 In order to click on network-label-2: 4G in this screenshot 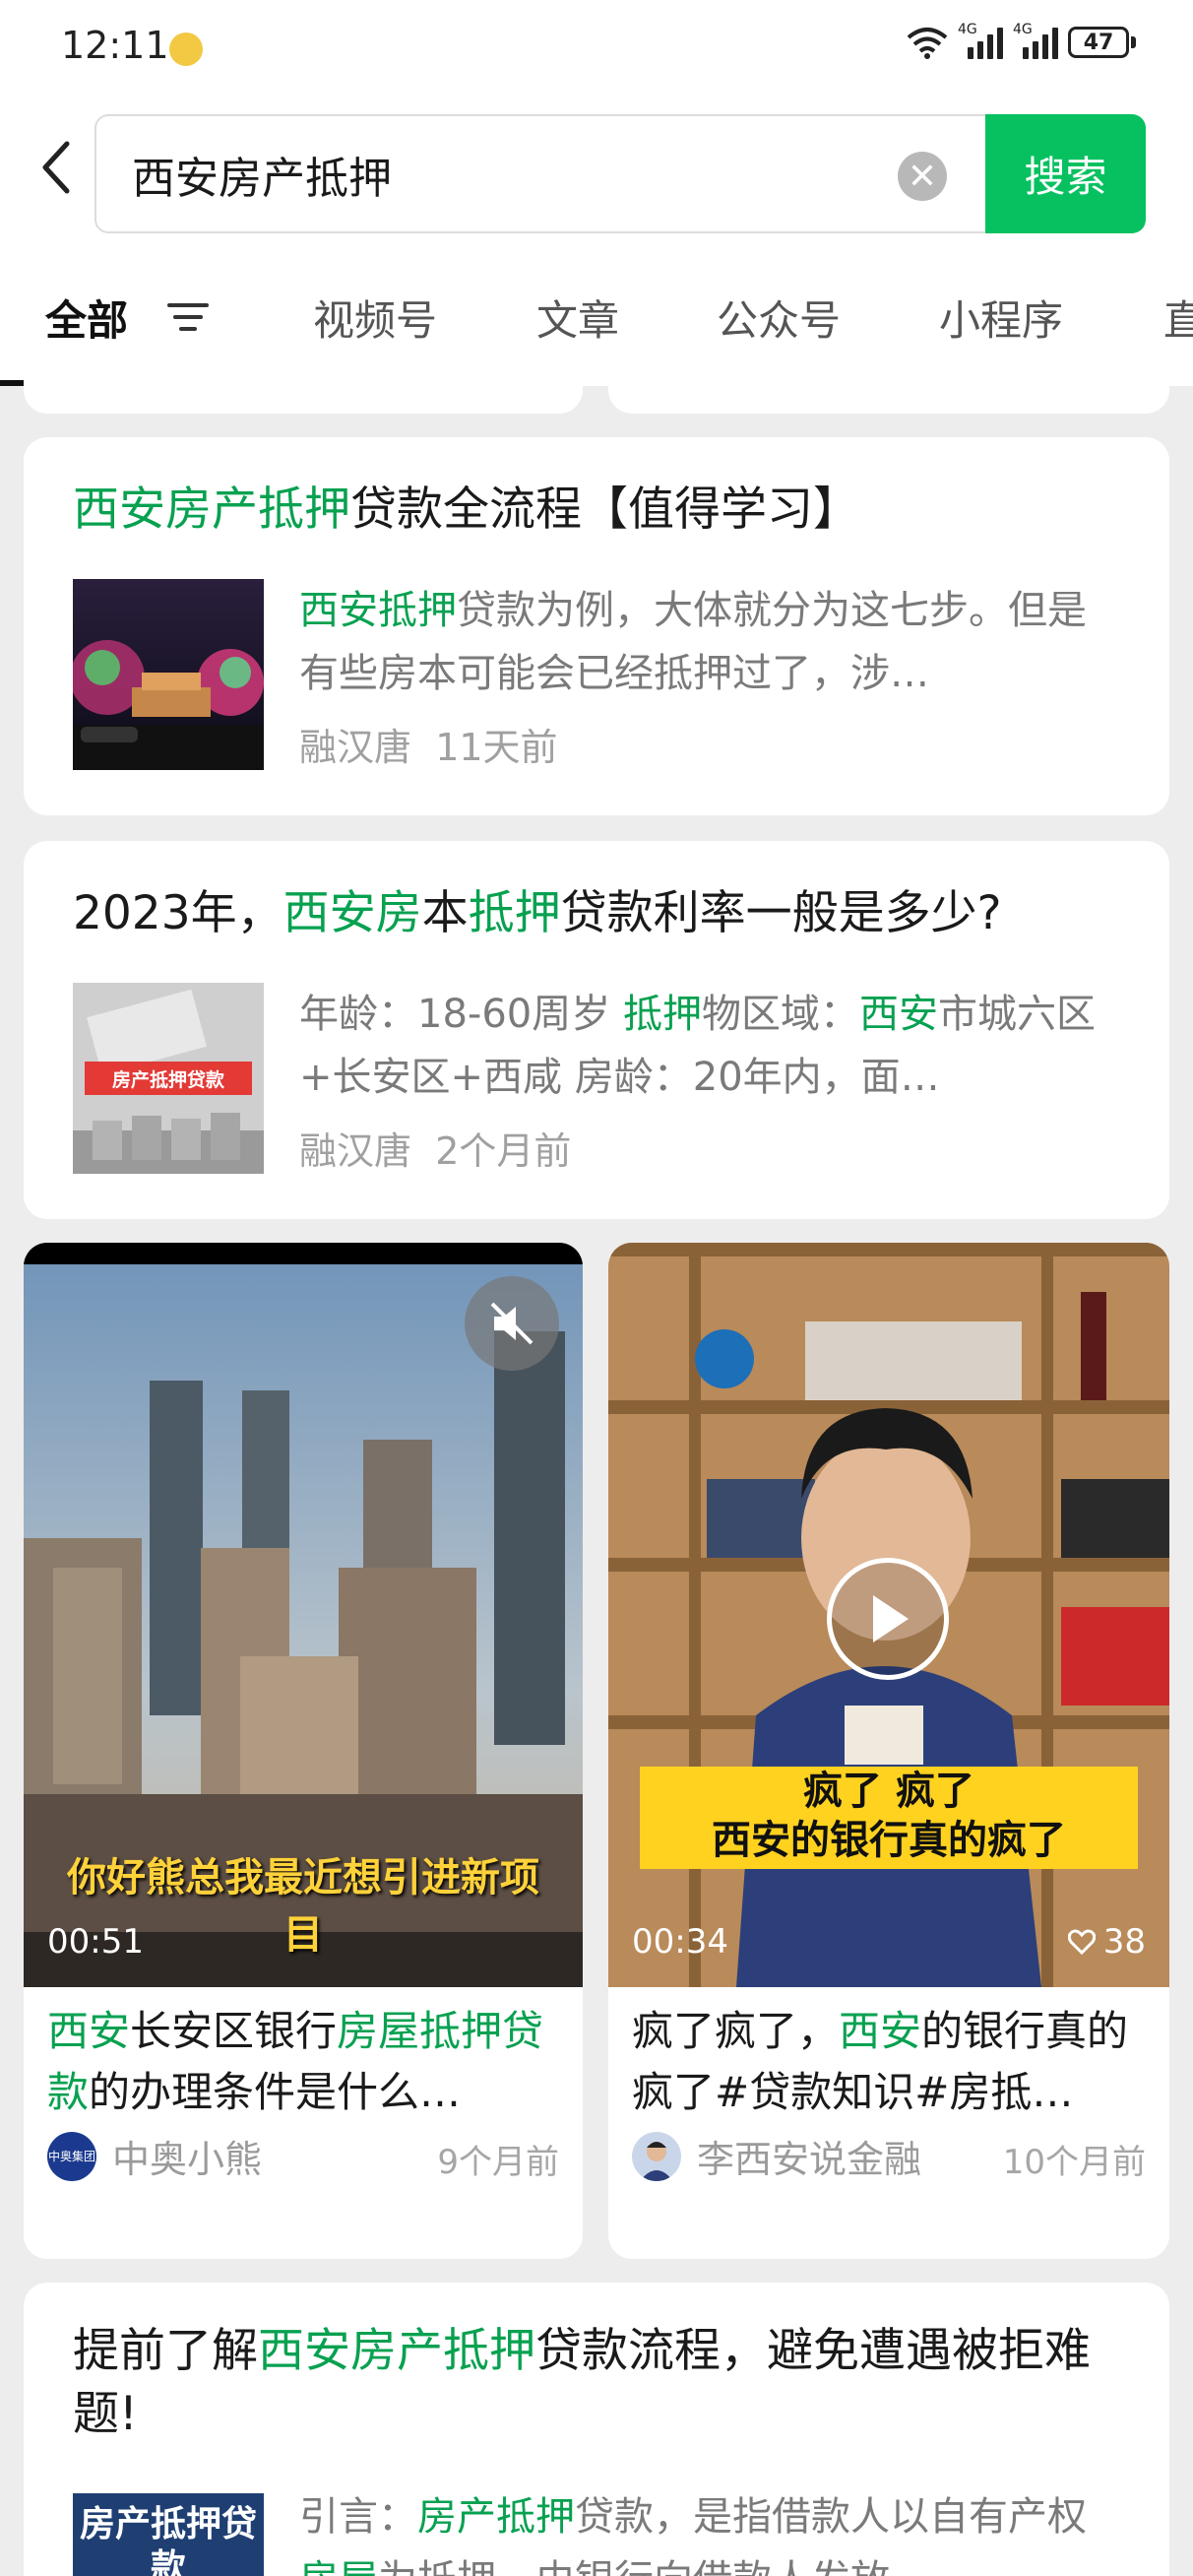, I will do `click(1023, 29)`.